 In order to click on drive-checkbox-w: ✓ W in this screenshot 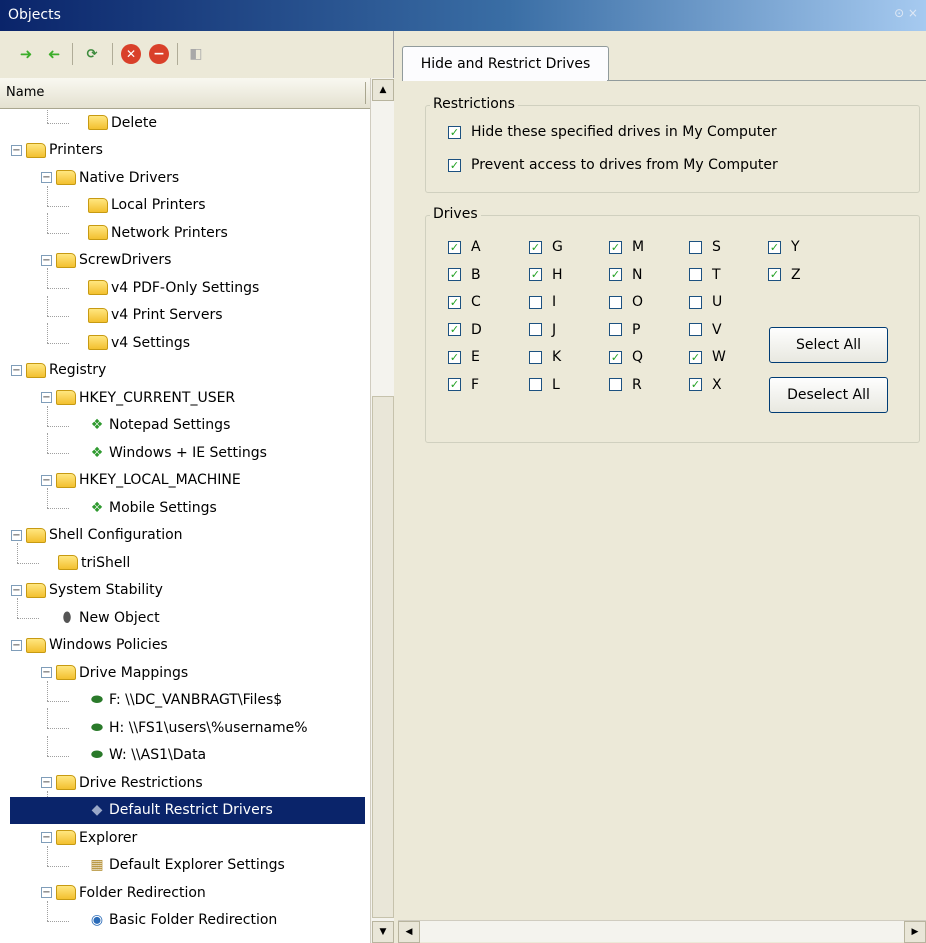, I will do `click(707, 357)`.